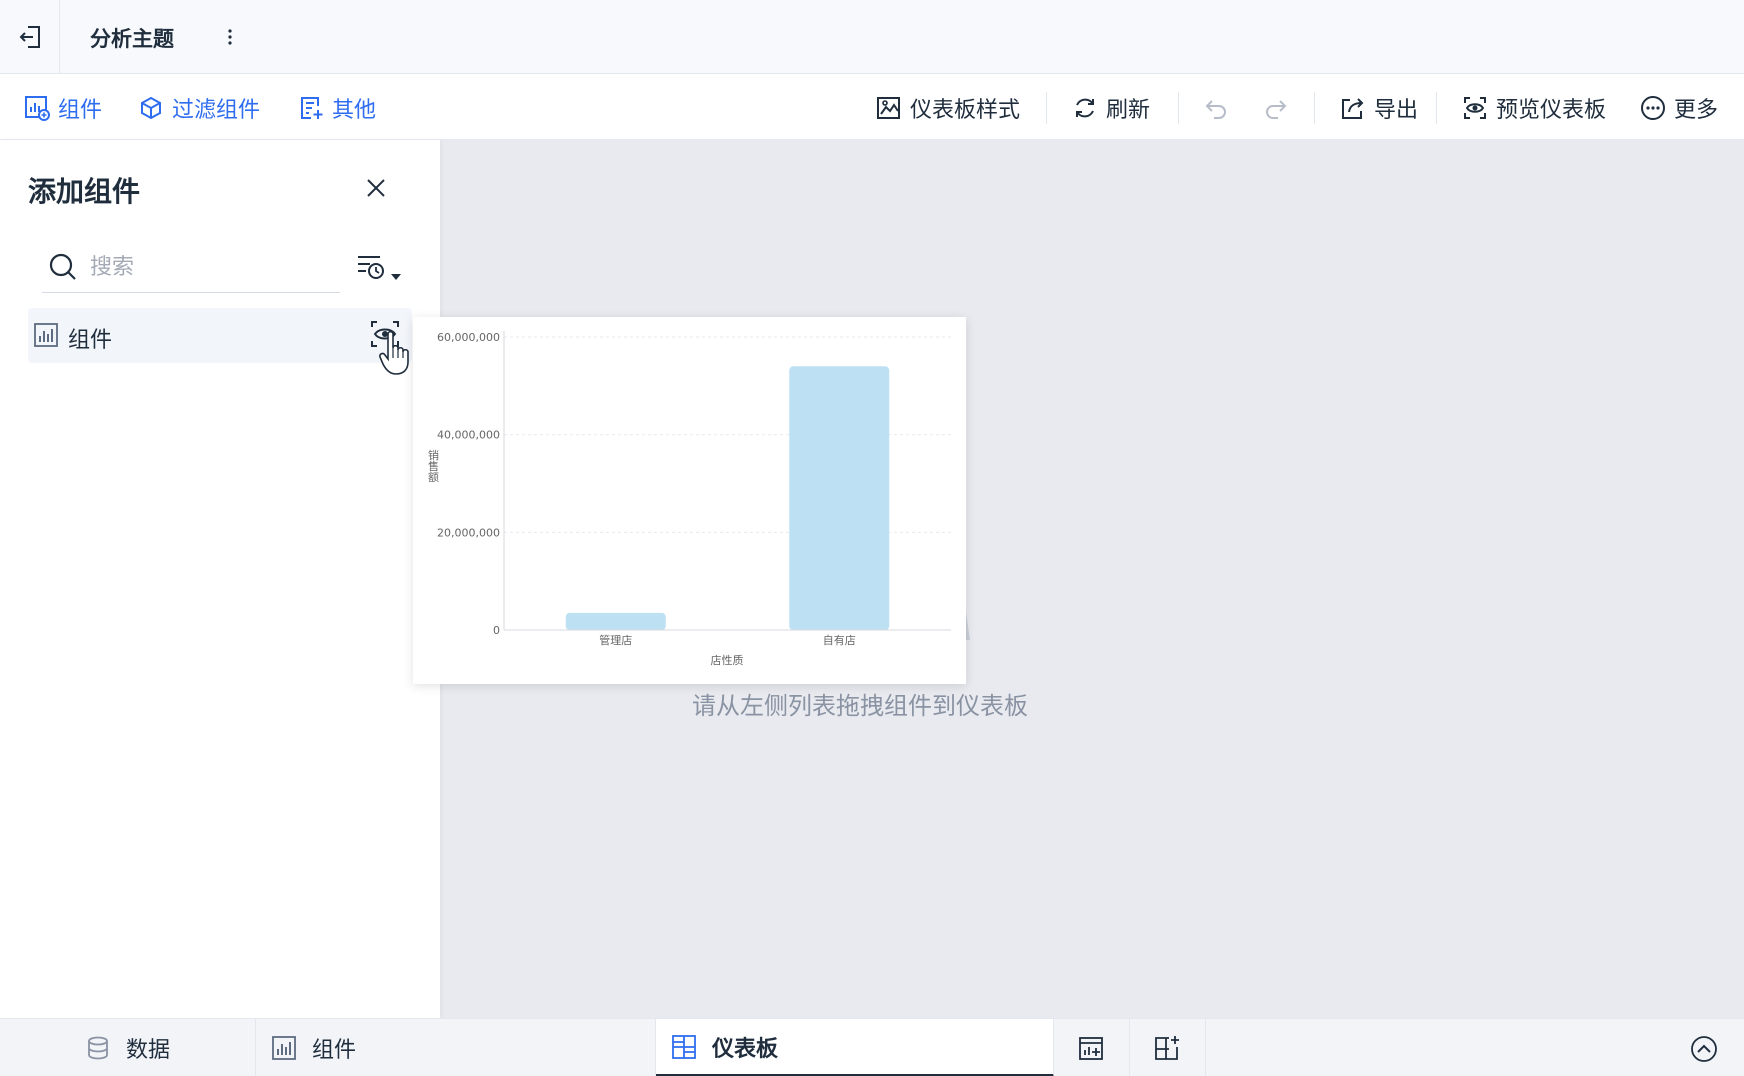  I want to click on dashboard-grid-icon, so click(684, 1046).